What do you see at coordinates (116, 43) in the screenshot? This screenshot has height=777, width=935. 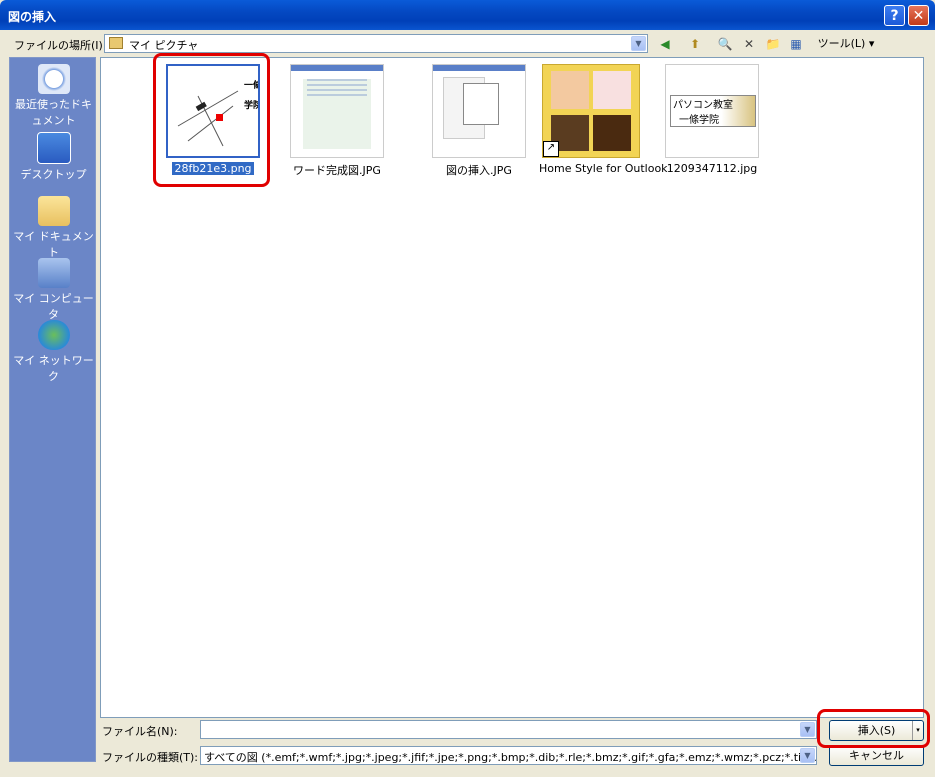 I see `folder-icon` at bounding box center [116, 43].